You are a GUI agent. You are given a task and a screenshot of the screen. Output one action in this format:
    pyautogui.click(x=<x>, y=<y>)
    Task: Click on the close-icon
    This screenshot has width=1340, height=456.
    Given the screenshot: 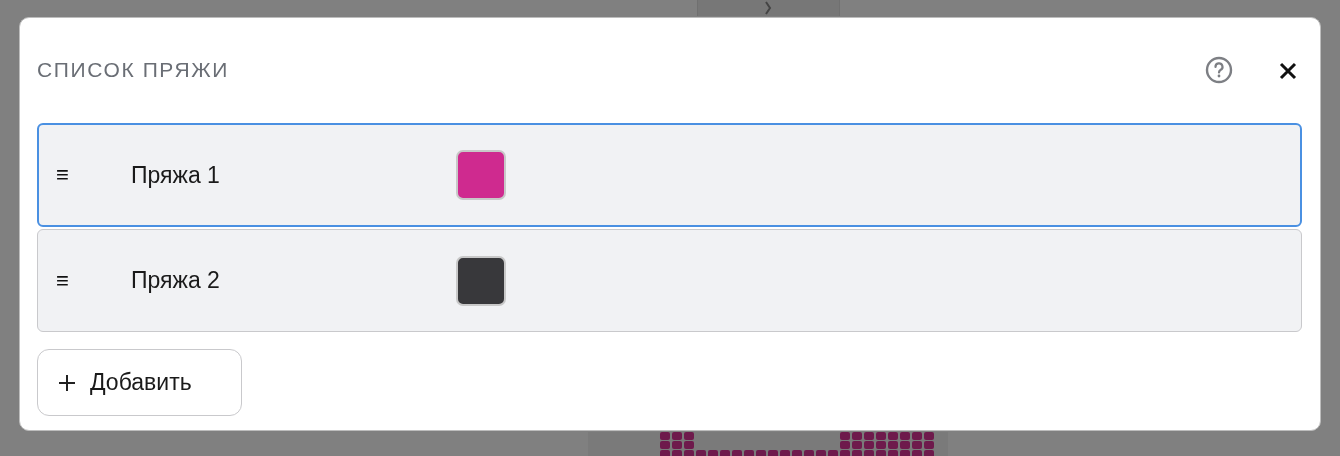 What is the action you would take?
    pyautogui.click(x=1288, y=70)
    